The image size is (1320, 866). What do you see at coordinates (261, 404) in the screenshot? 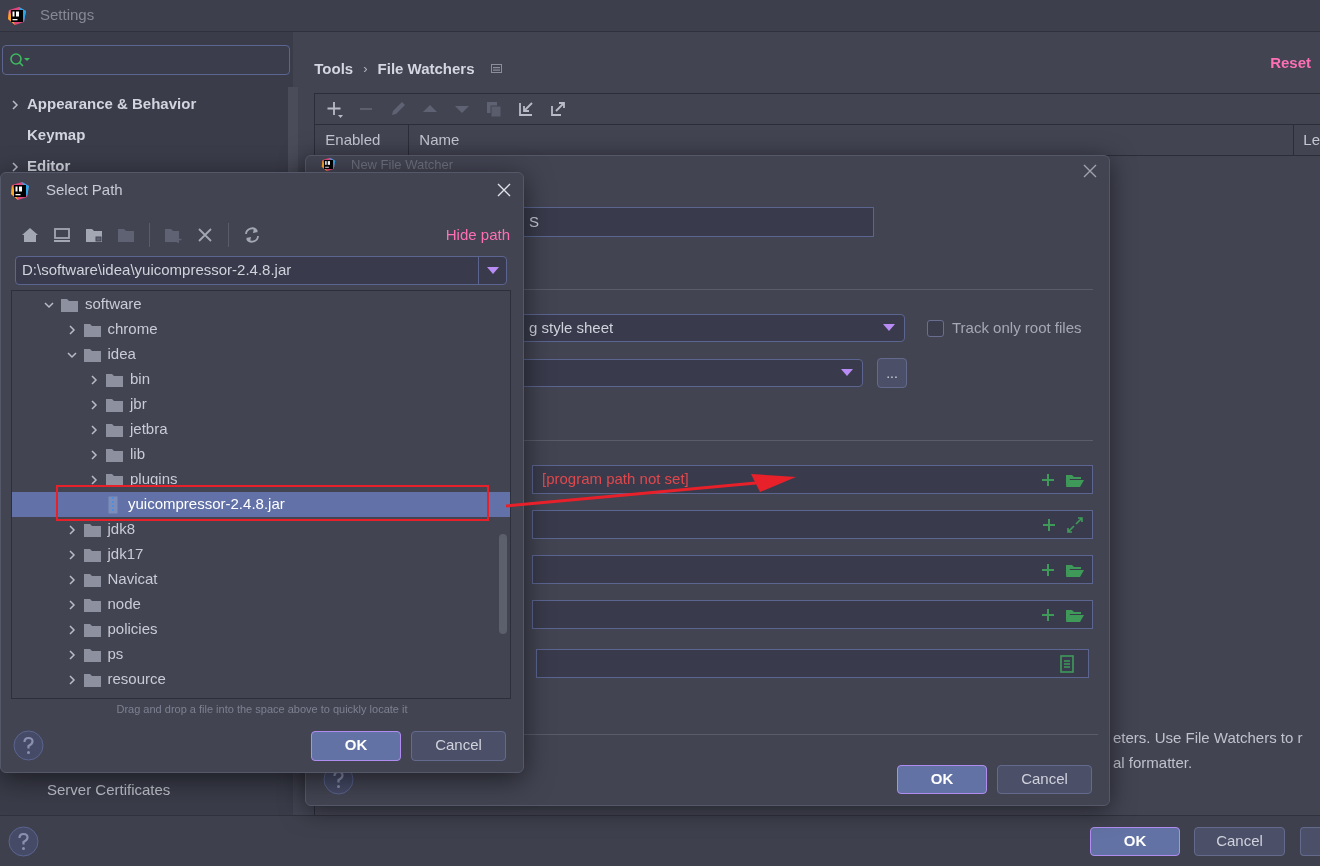
I see `tree-row: jbr` at bounding box center [261, 404].